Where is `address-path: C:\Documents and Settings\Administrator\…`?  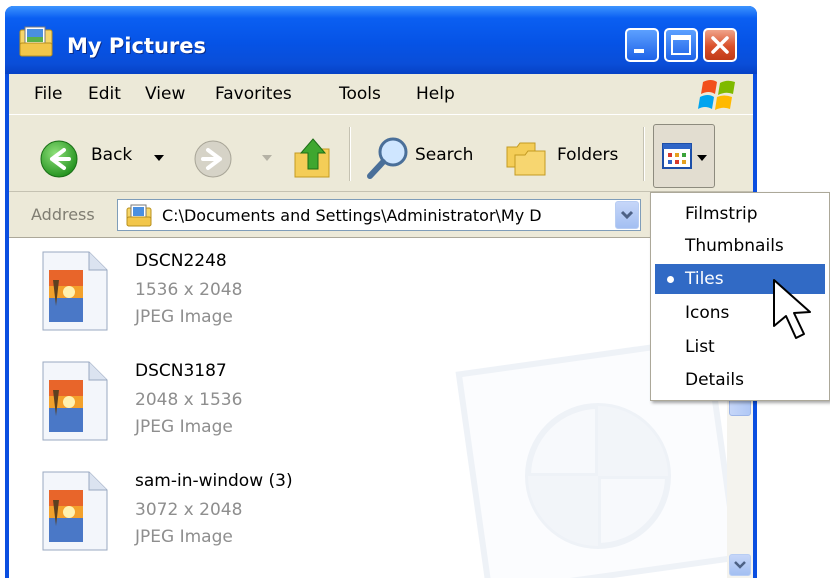 address-path: C:\Documents and Settings\Administrator\… is located at coordinates (352, 215).